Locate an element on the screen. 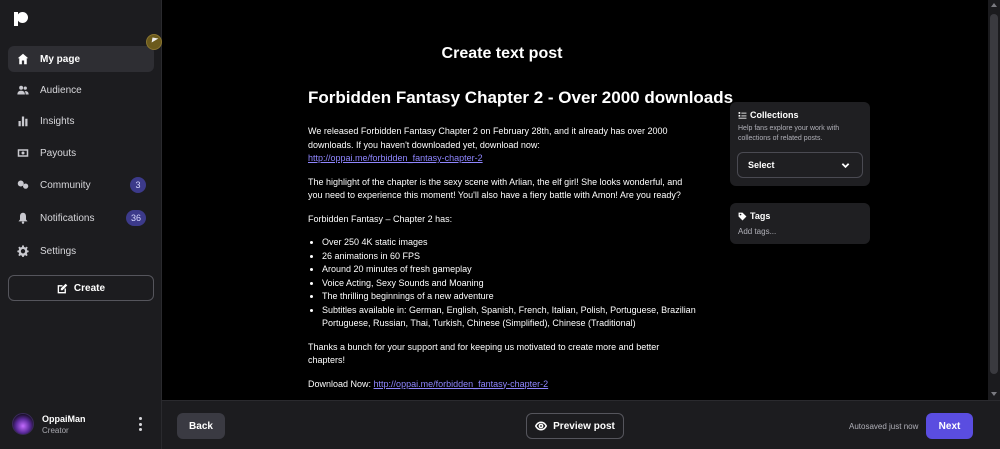 Image resolution: width=1000 pixels, height=449 pixels. tag-icon is located at coordinates (742, 216).